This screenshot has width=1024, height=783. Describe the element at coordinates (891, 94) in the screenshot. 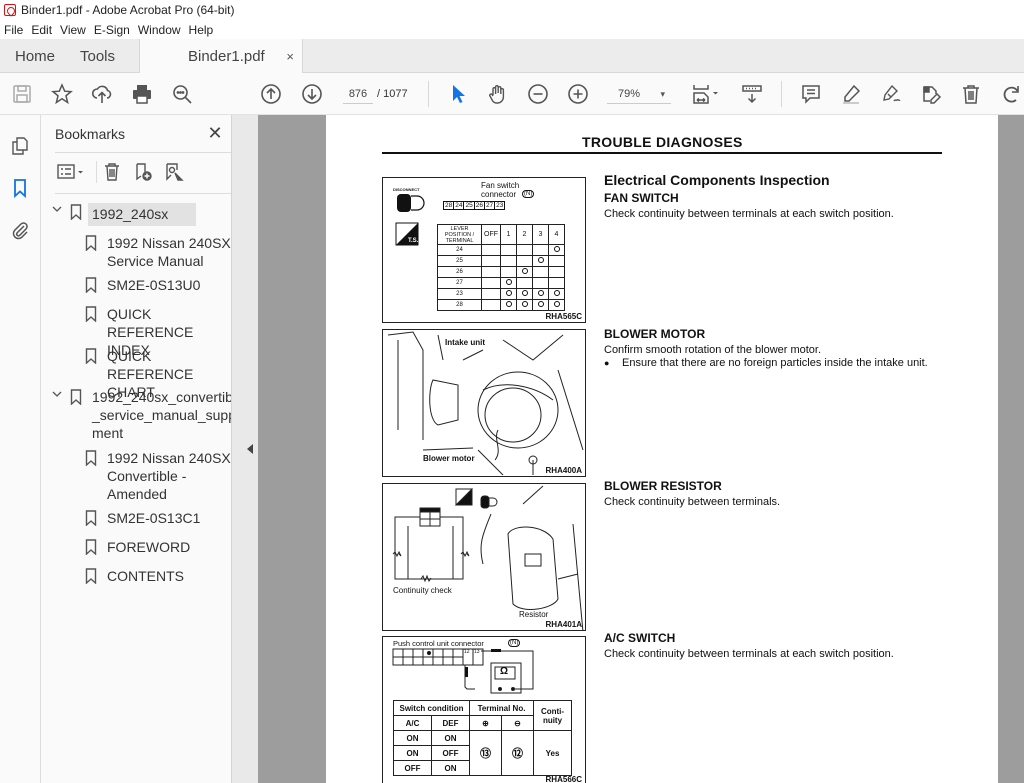

I see `sign-icon` at that location.